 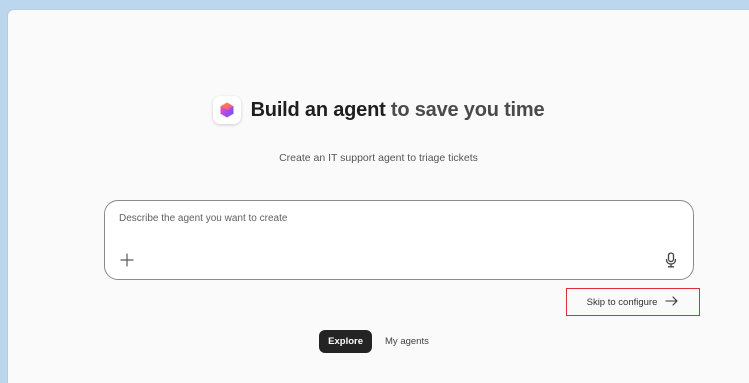 I want to click on title-main: Build an agent, so click(x=318, y=109).